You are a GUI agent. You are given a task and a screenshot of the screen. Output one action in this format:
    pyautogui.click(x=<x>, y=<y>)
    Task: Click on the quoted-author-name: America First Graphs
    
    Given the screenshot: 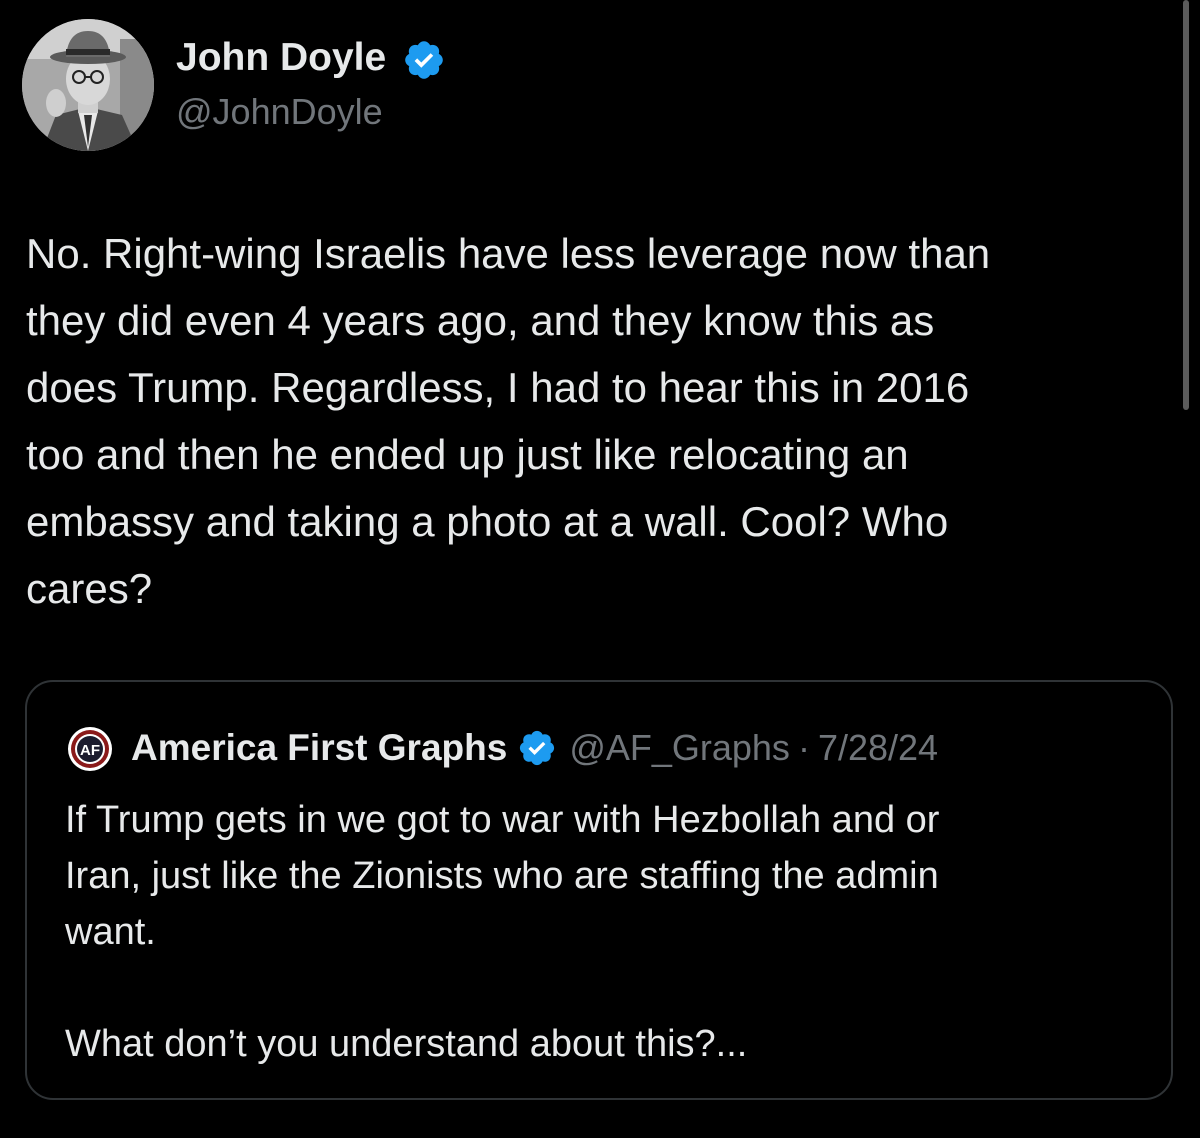 What is the action you would take?
    pyautogui.click(x=319, y=748)
    